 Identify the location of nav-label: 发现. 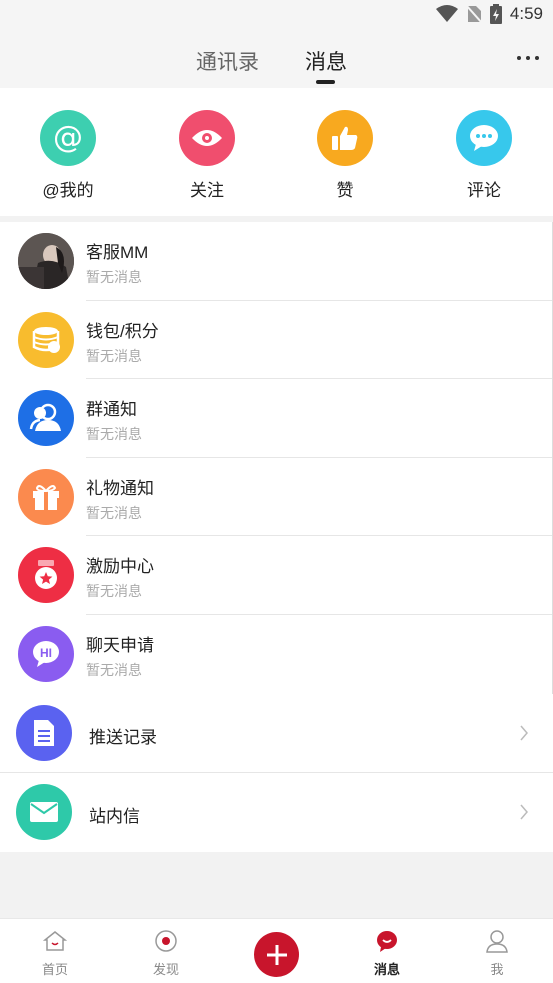
(165, 969).